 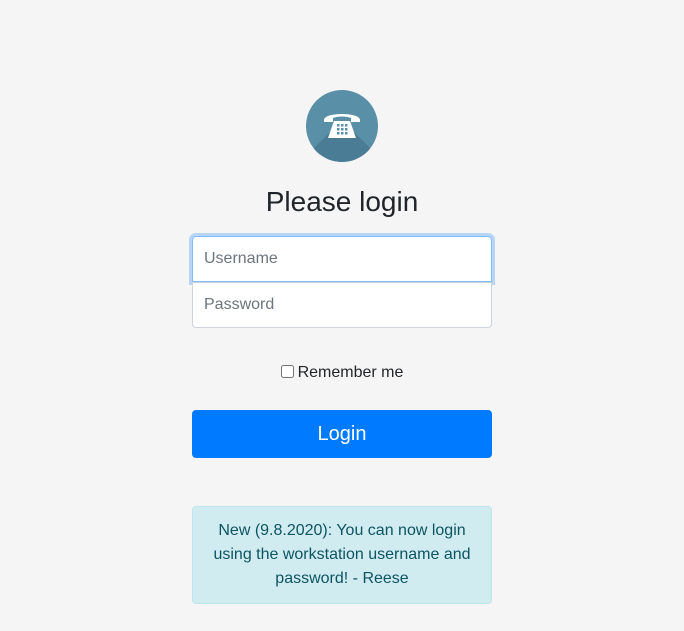 What do you see at coordinates (350, 372) in the screenshot?
I see `remember-me-label: Remember me` at bounding box center [350, 372].